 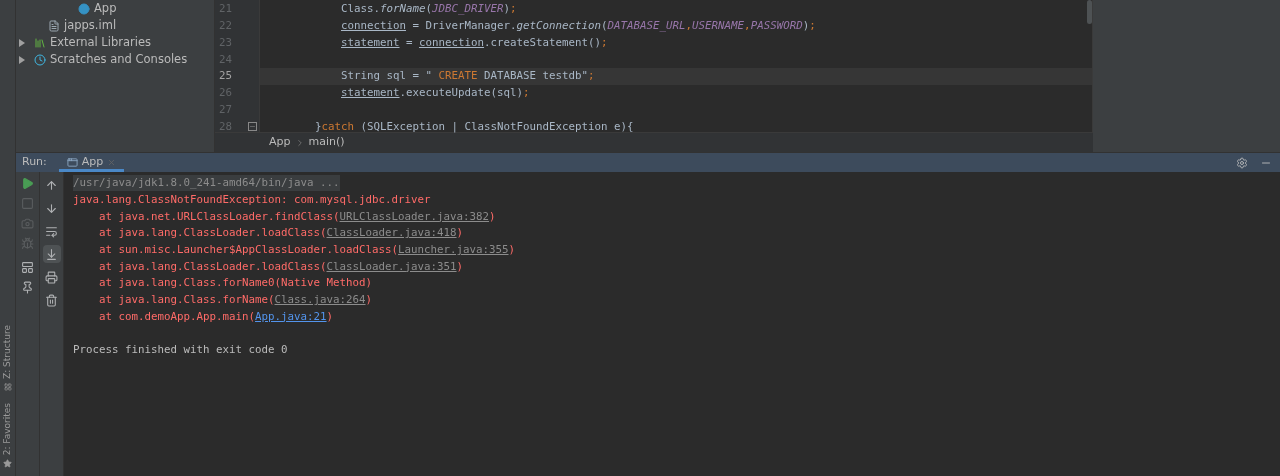 I want to click on code-line: String sql = " CREATE DATABASE testdb";, so click(x=468, y=76).